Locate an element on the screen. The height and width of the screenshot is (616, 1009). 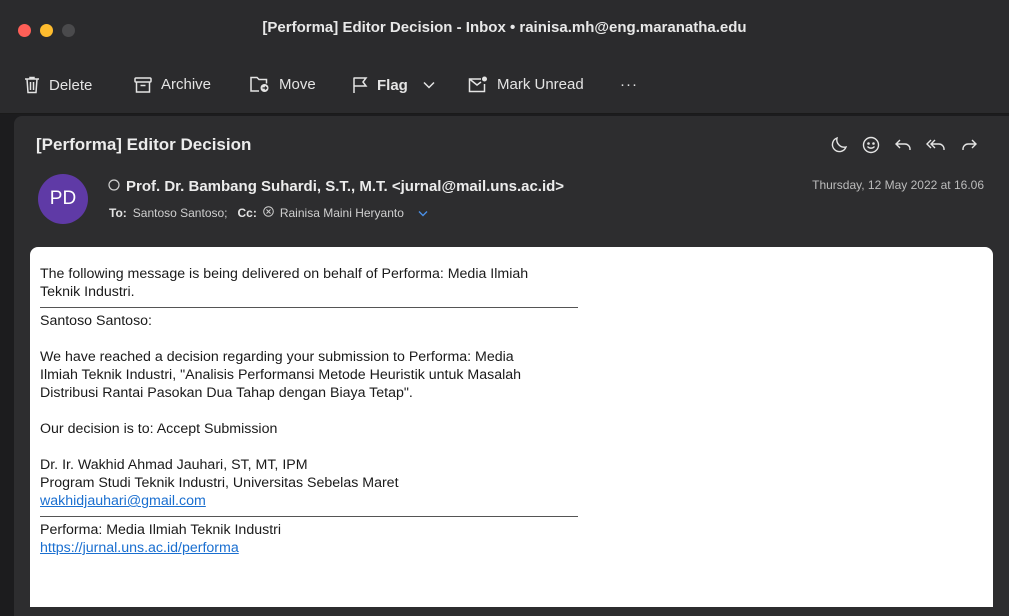
envelope-unread-icon is located at coordinates (478, 84).